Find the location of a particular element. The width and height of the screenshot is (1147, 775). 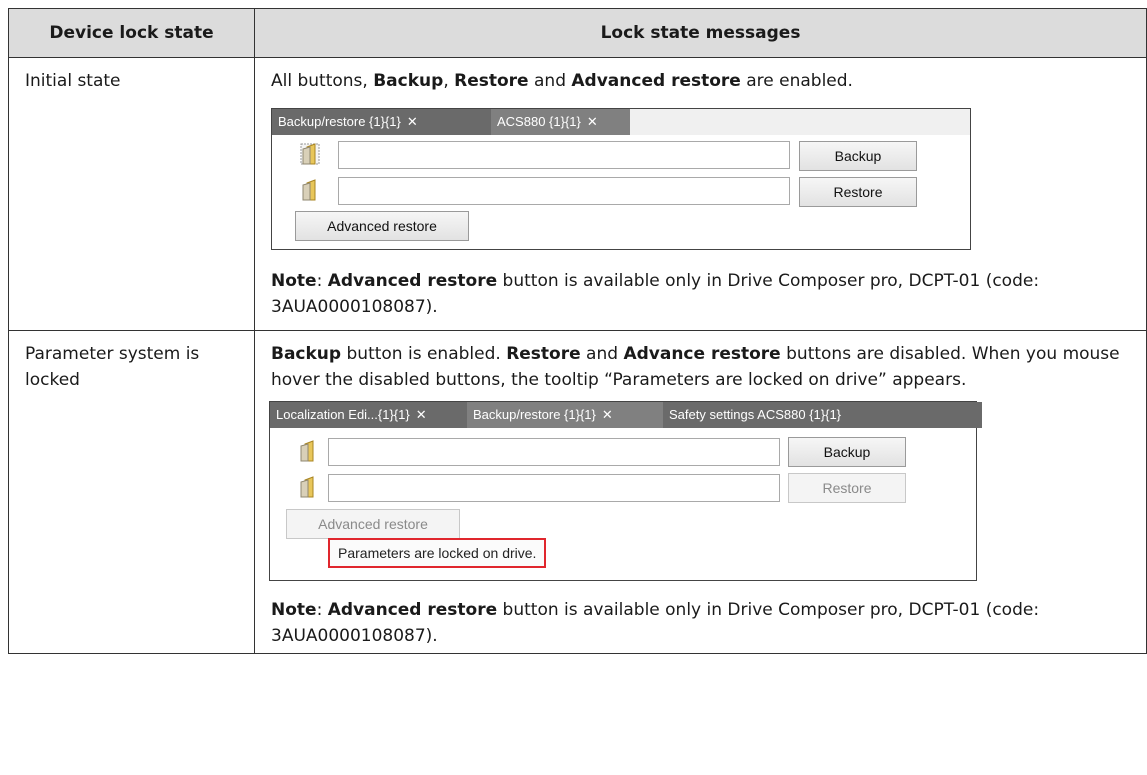

state-cell: Parameter system is locked is located at coordinates (131, 492).